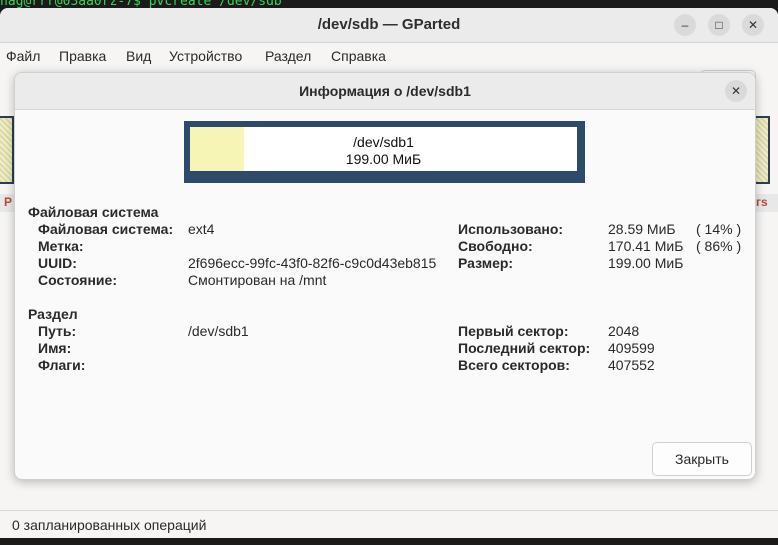 The image size is (778, 545). I want to click on uuid-value: 2f696ecc-99fc-43f0-82f6-c9c0d43eb815, so click(312, 263).